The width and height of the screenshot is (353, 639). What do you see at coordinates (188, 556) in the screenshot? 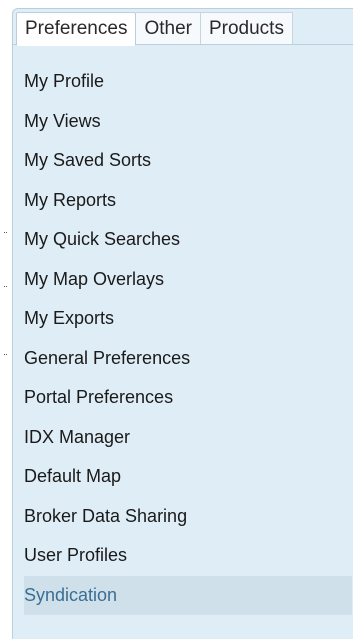
I see `menu-item-user-profiles: User Profiles` at bounding box center [188, 556].